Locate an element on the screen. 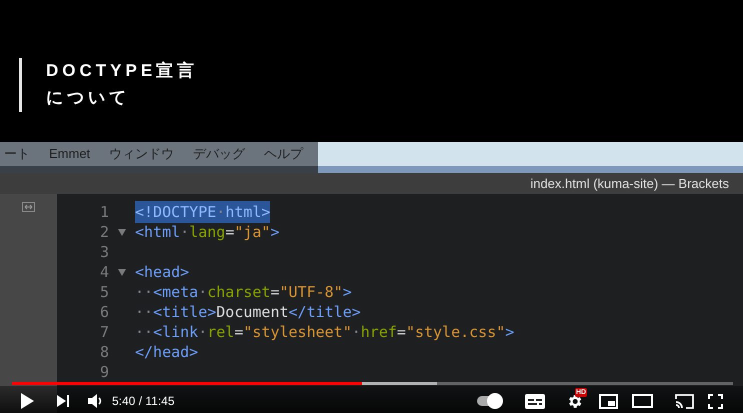  menu-item: デバッグ is located at coordinates (219, 154).